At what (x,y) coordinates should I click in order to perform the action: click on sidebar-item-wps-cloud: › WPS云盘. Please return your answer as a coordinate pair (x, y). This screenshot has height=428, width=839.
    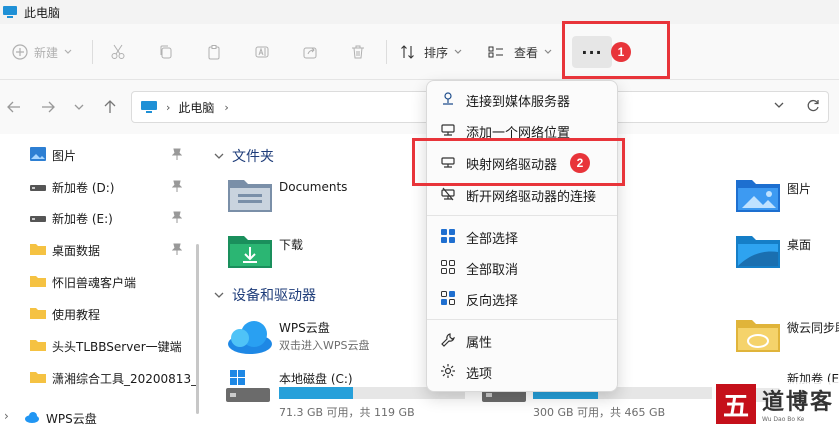
    Looking at the image, I should click on (99, 415).